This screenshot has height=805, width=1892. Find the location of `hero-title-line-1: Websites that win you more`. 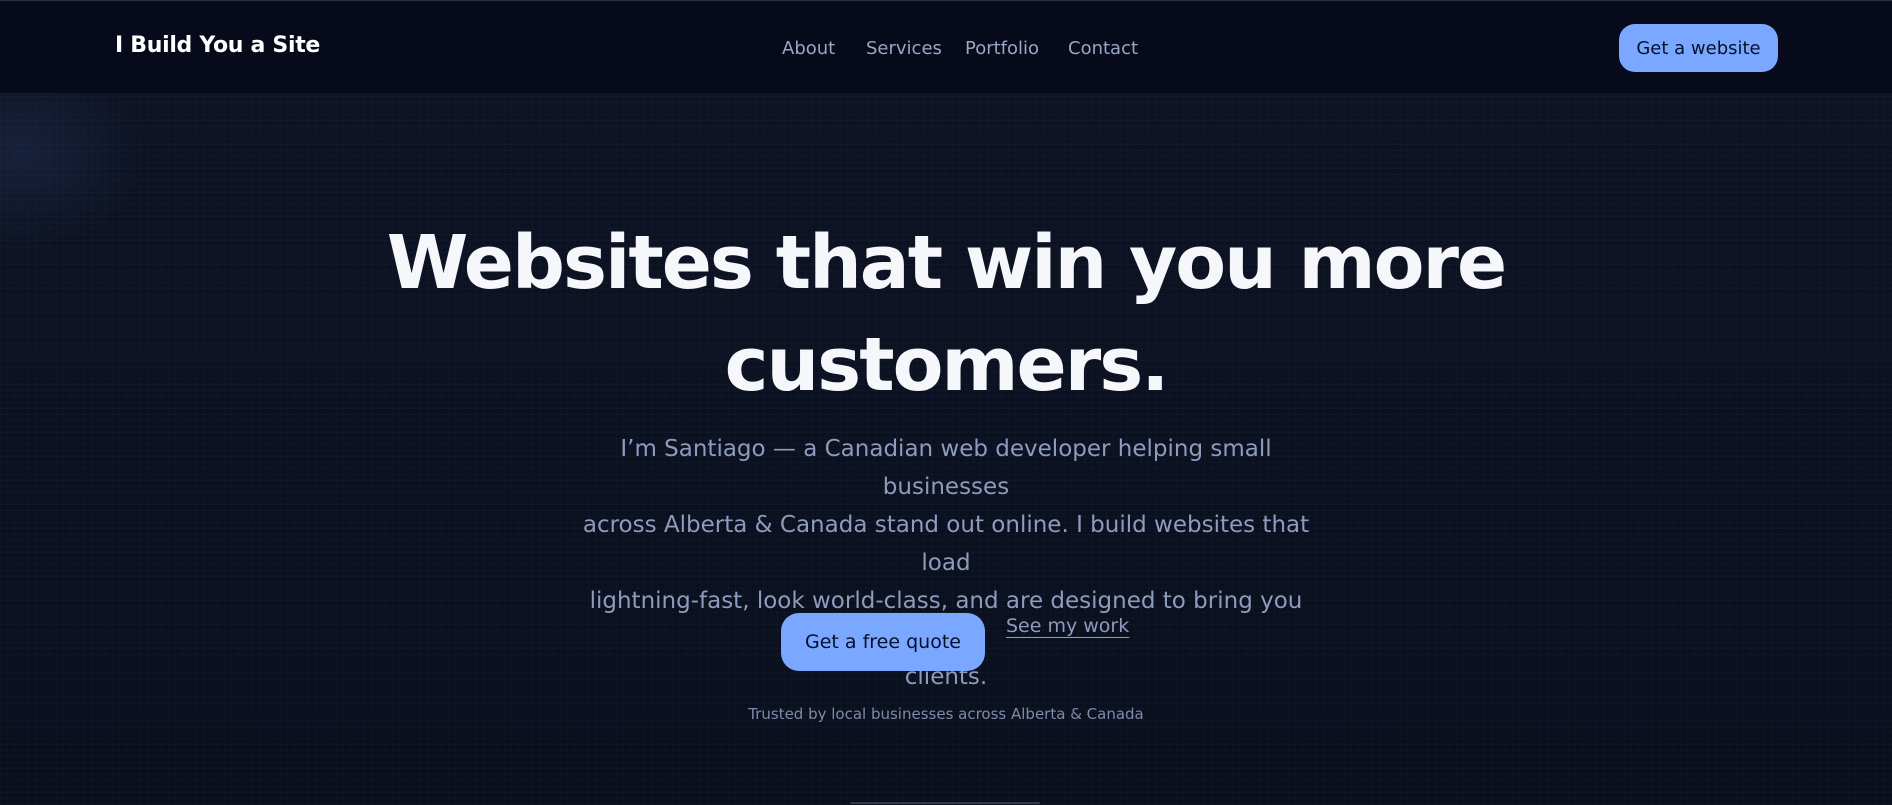

hero-title-line-1: Websites that win you more is located at coordinates (946, 263).